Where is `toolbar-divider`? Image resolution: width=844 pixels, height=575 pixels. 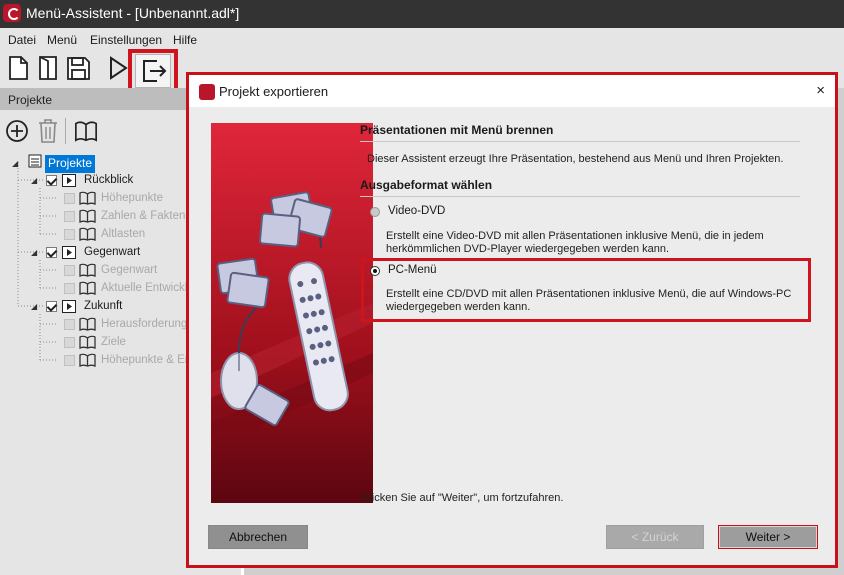 toolbar-divider is located at coordinates (65, 131).